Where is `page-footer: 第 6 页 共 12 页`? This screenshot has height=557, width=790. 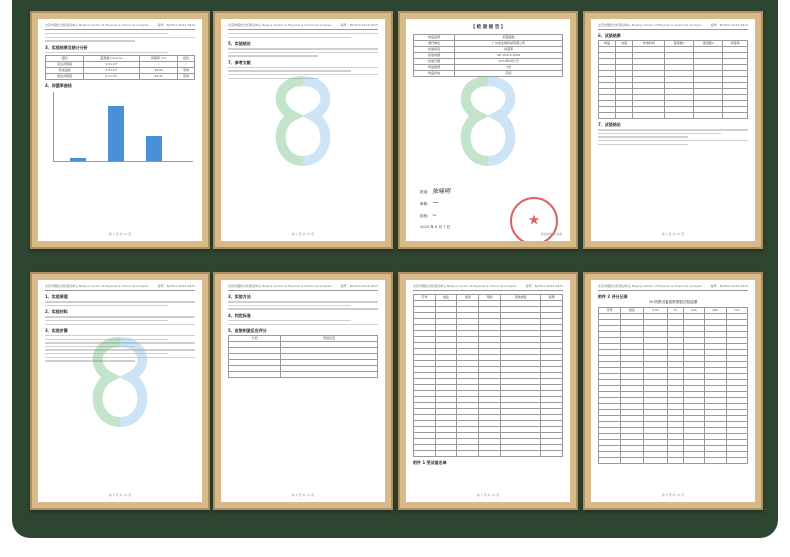
page-footer: 第 6 页 共 12 页 is located at coordinates (303, 495).